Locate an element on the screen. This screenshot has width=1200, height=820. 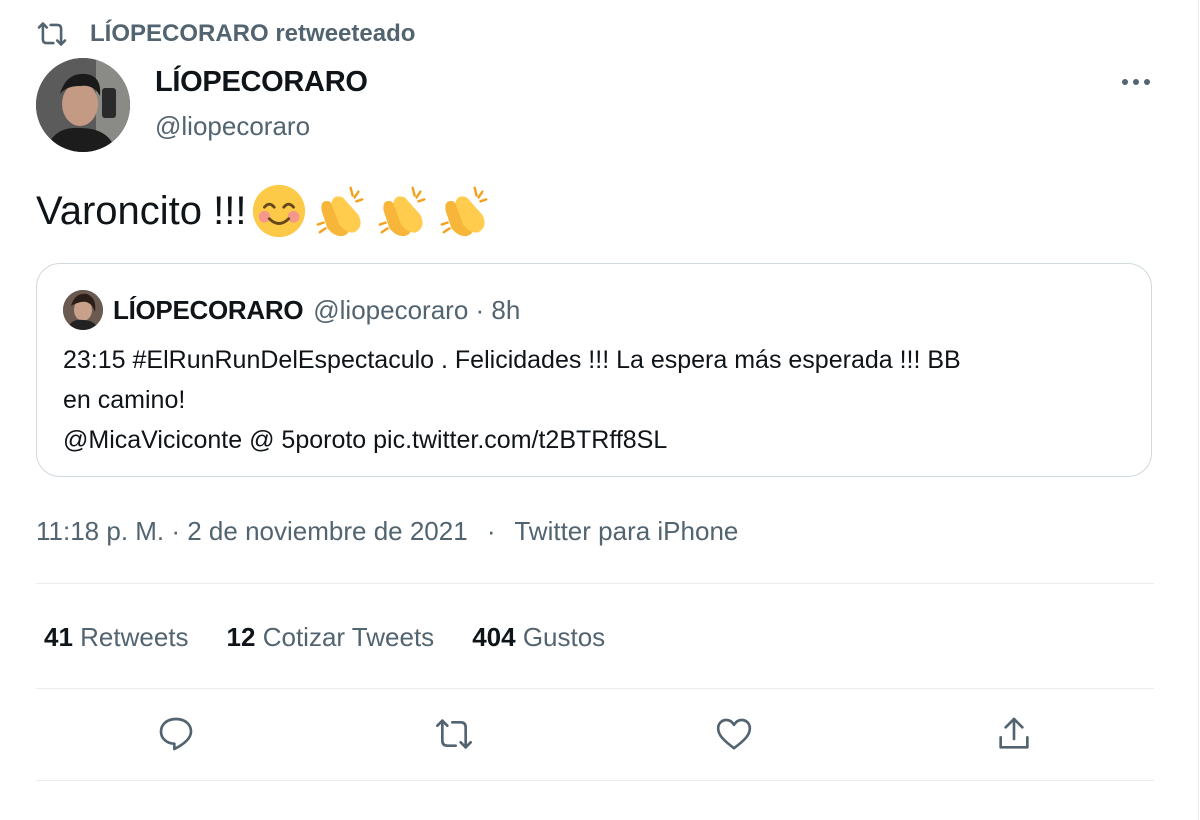
more-options-button is located at coordinates (1136, 82).